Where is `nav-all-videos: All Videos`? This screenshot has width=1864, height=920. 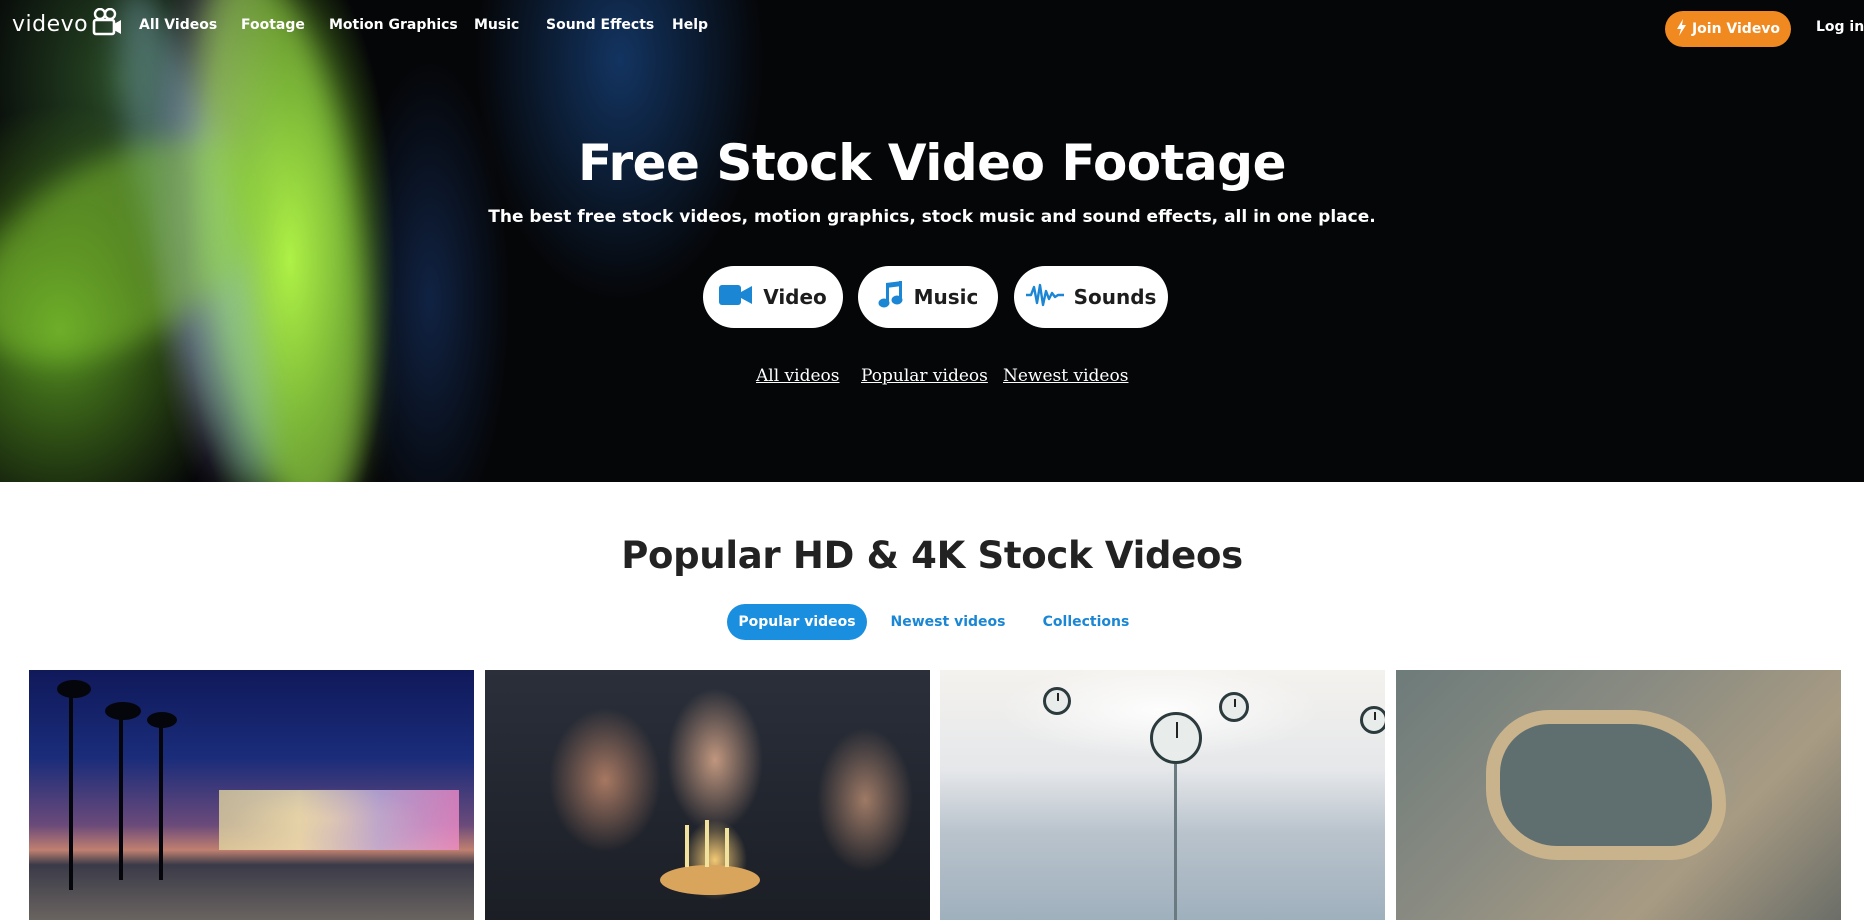
nav-all-videos: All Videos is located at coordinates (178, 25).